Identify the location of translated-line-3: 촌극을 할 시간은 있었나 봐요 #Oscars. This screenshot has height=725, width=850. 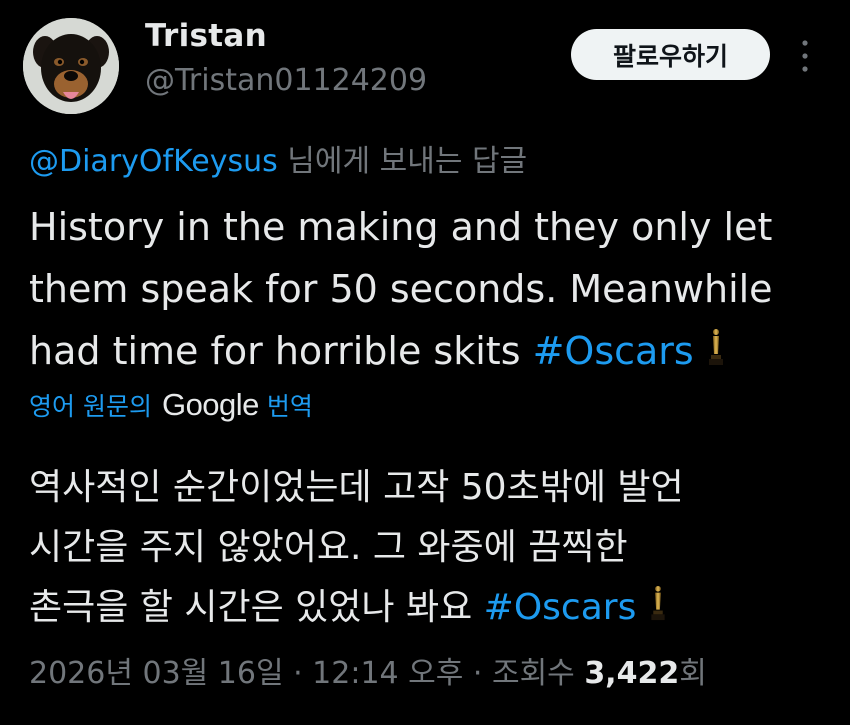
(434, 609).